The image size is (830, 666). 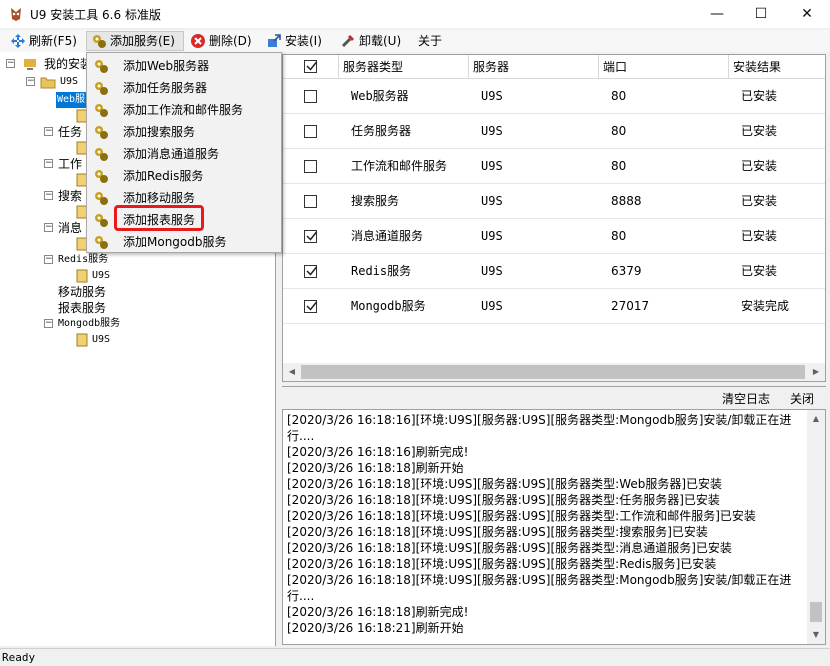 I want to click on uninstall-menu: 卸载(U), so click(x=370, y=41).